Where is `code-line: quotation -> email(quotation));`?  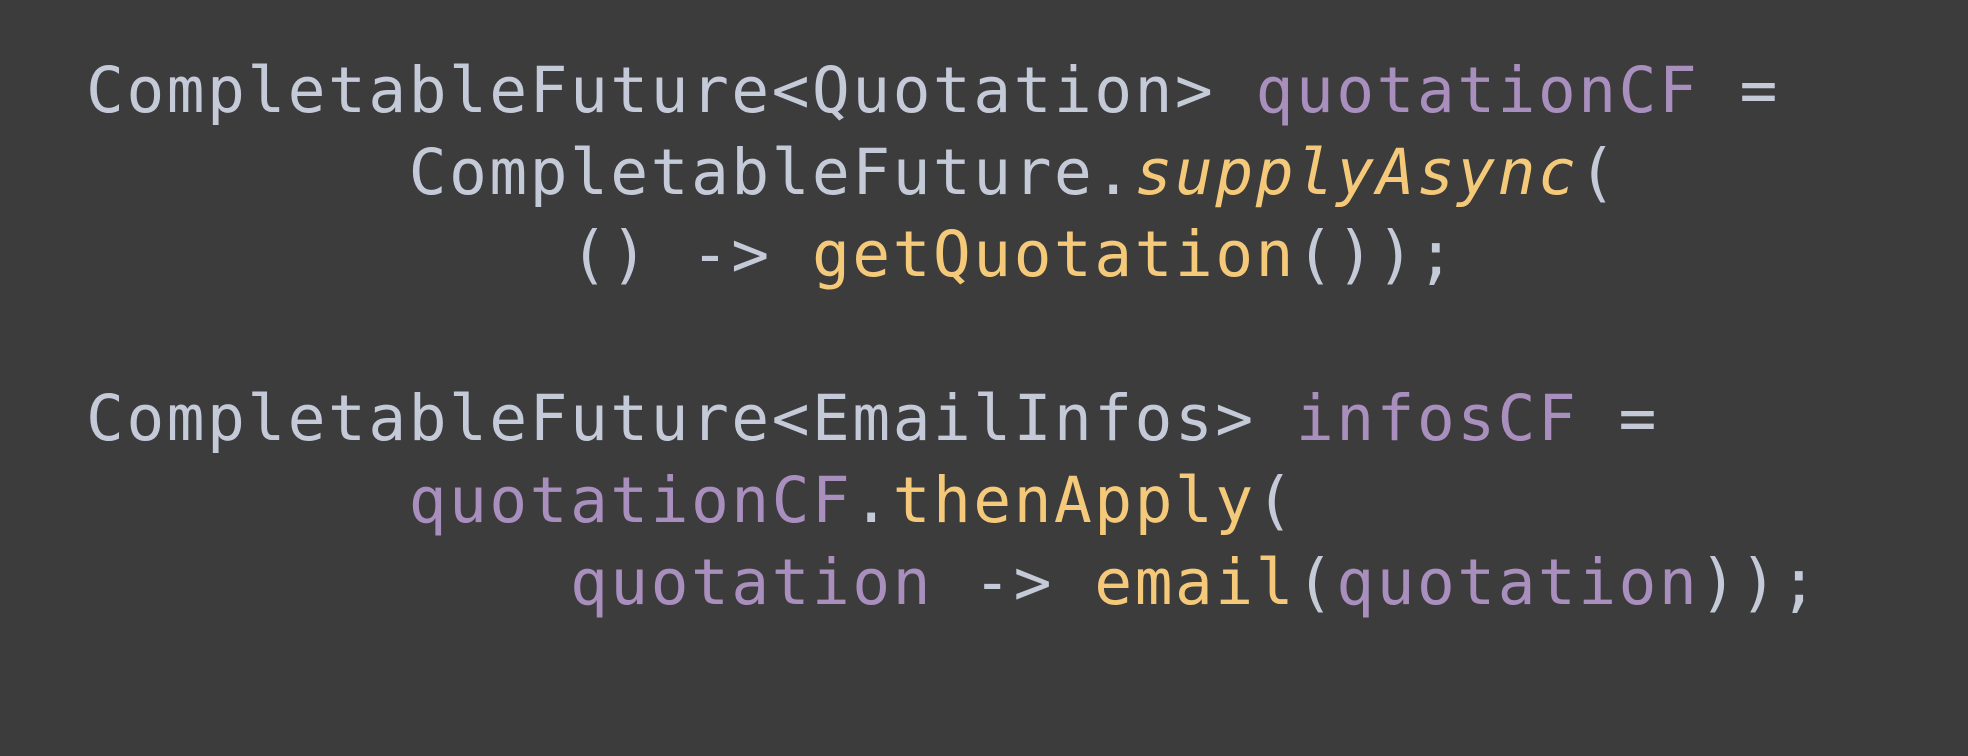 code-line: quotation -> email(quotation)); is located at coordinates (953, 583).